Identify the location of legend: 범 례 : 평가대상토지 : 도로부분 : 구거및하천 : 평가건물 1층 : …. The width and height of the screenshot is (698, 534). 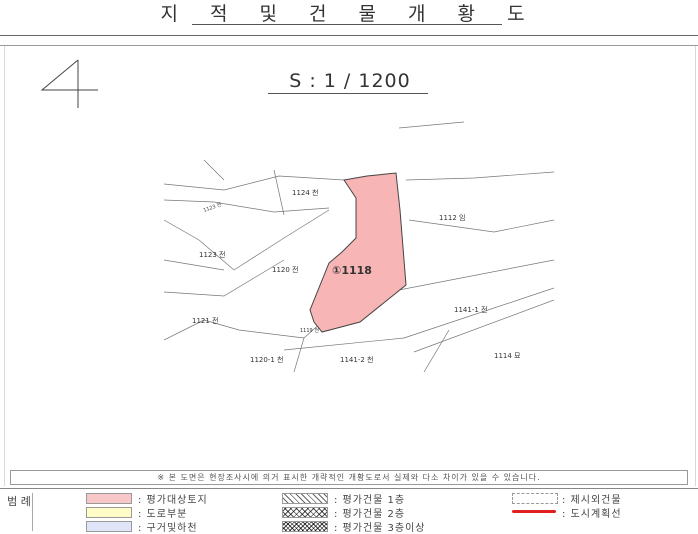
(349, 511).